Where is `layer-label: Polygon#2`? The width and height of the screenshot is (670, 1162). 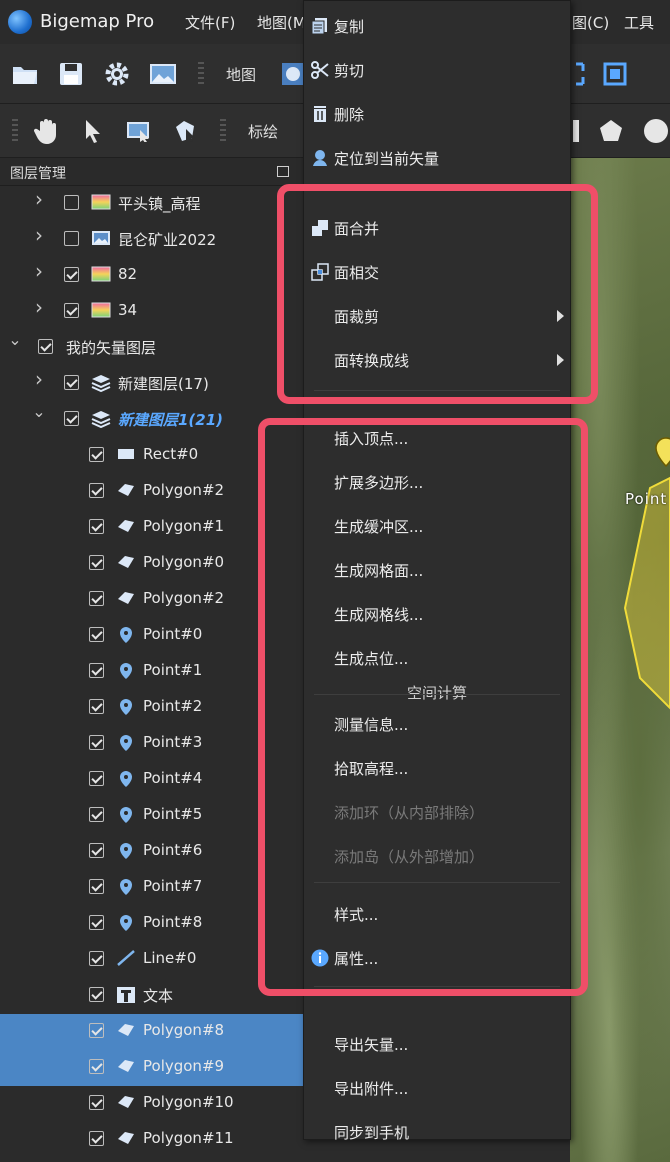 layer-label: Polygon#2 is located at coordinates (184, 490).